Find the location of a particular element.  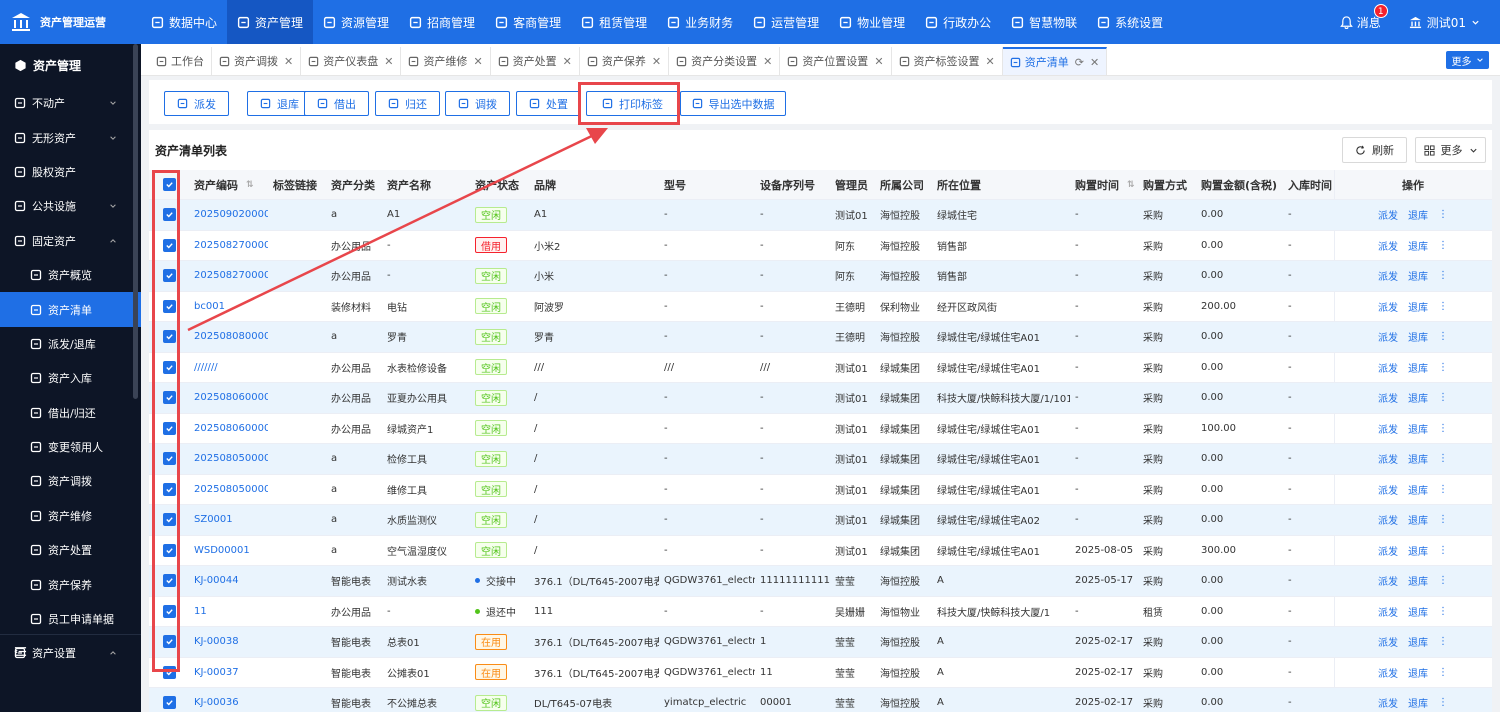

tab-item: 资产维修 ✕ is located at coordinates (446, 61).